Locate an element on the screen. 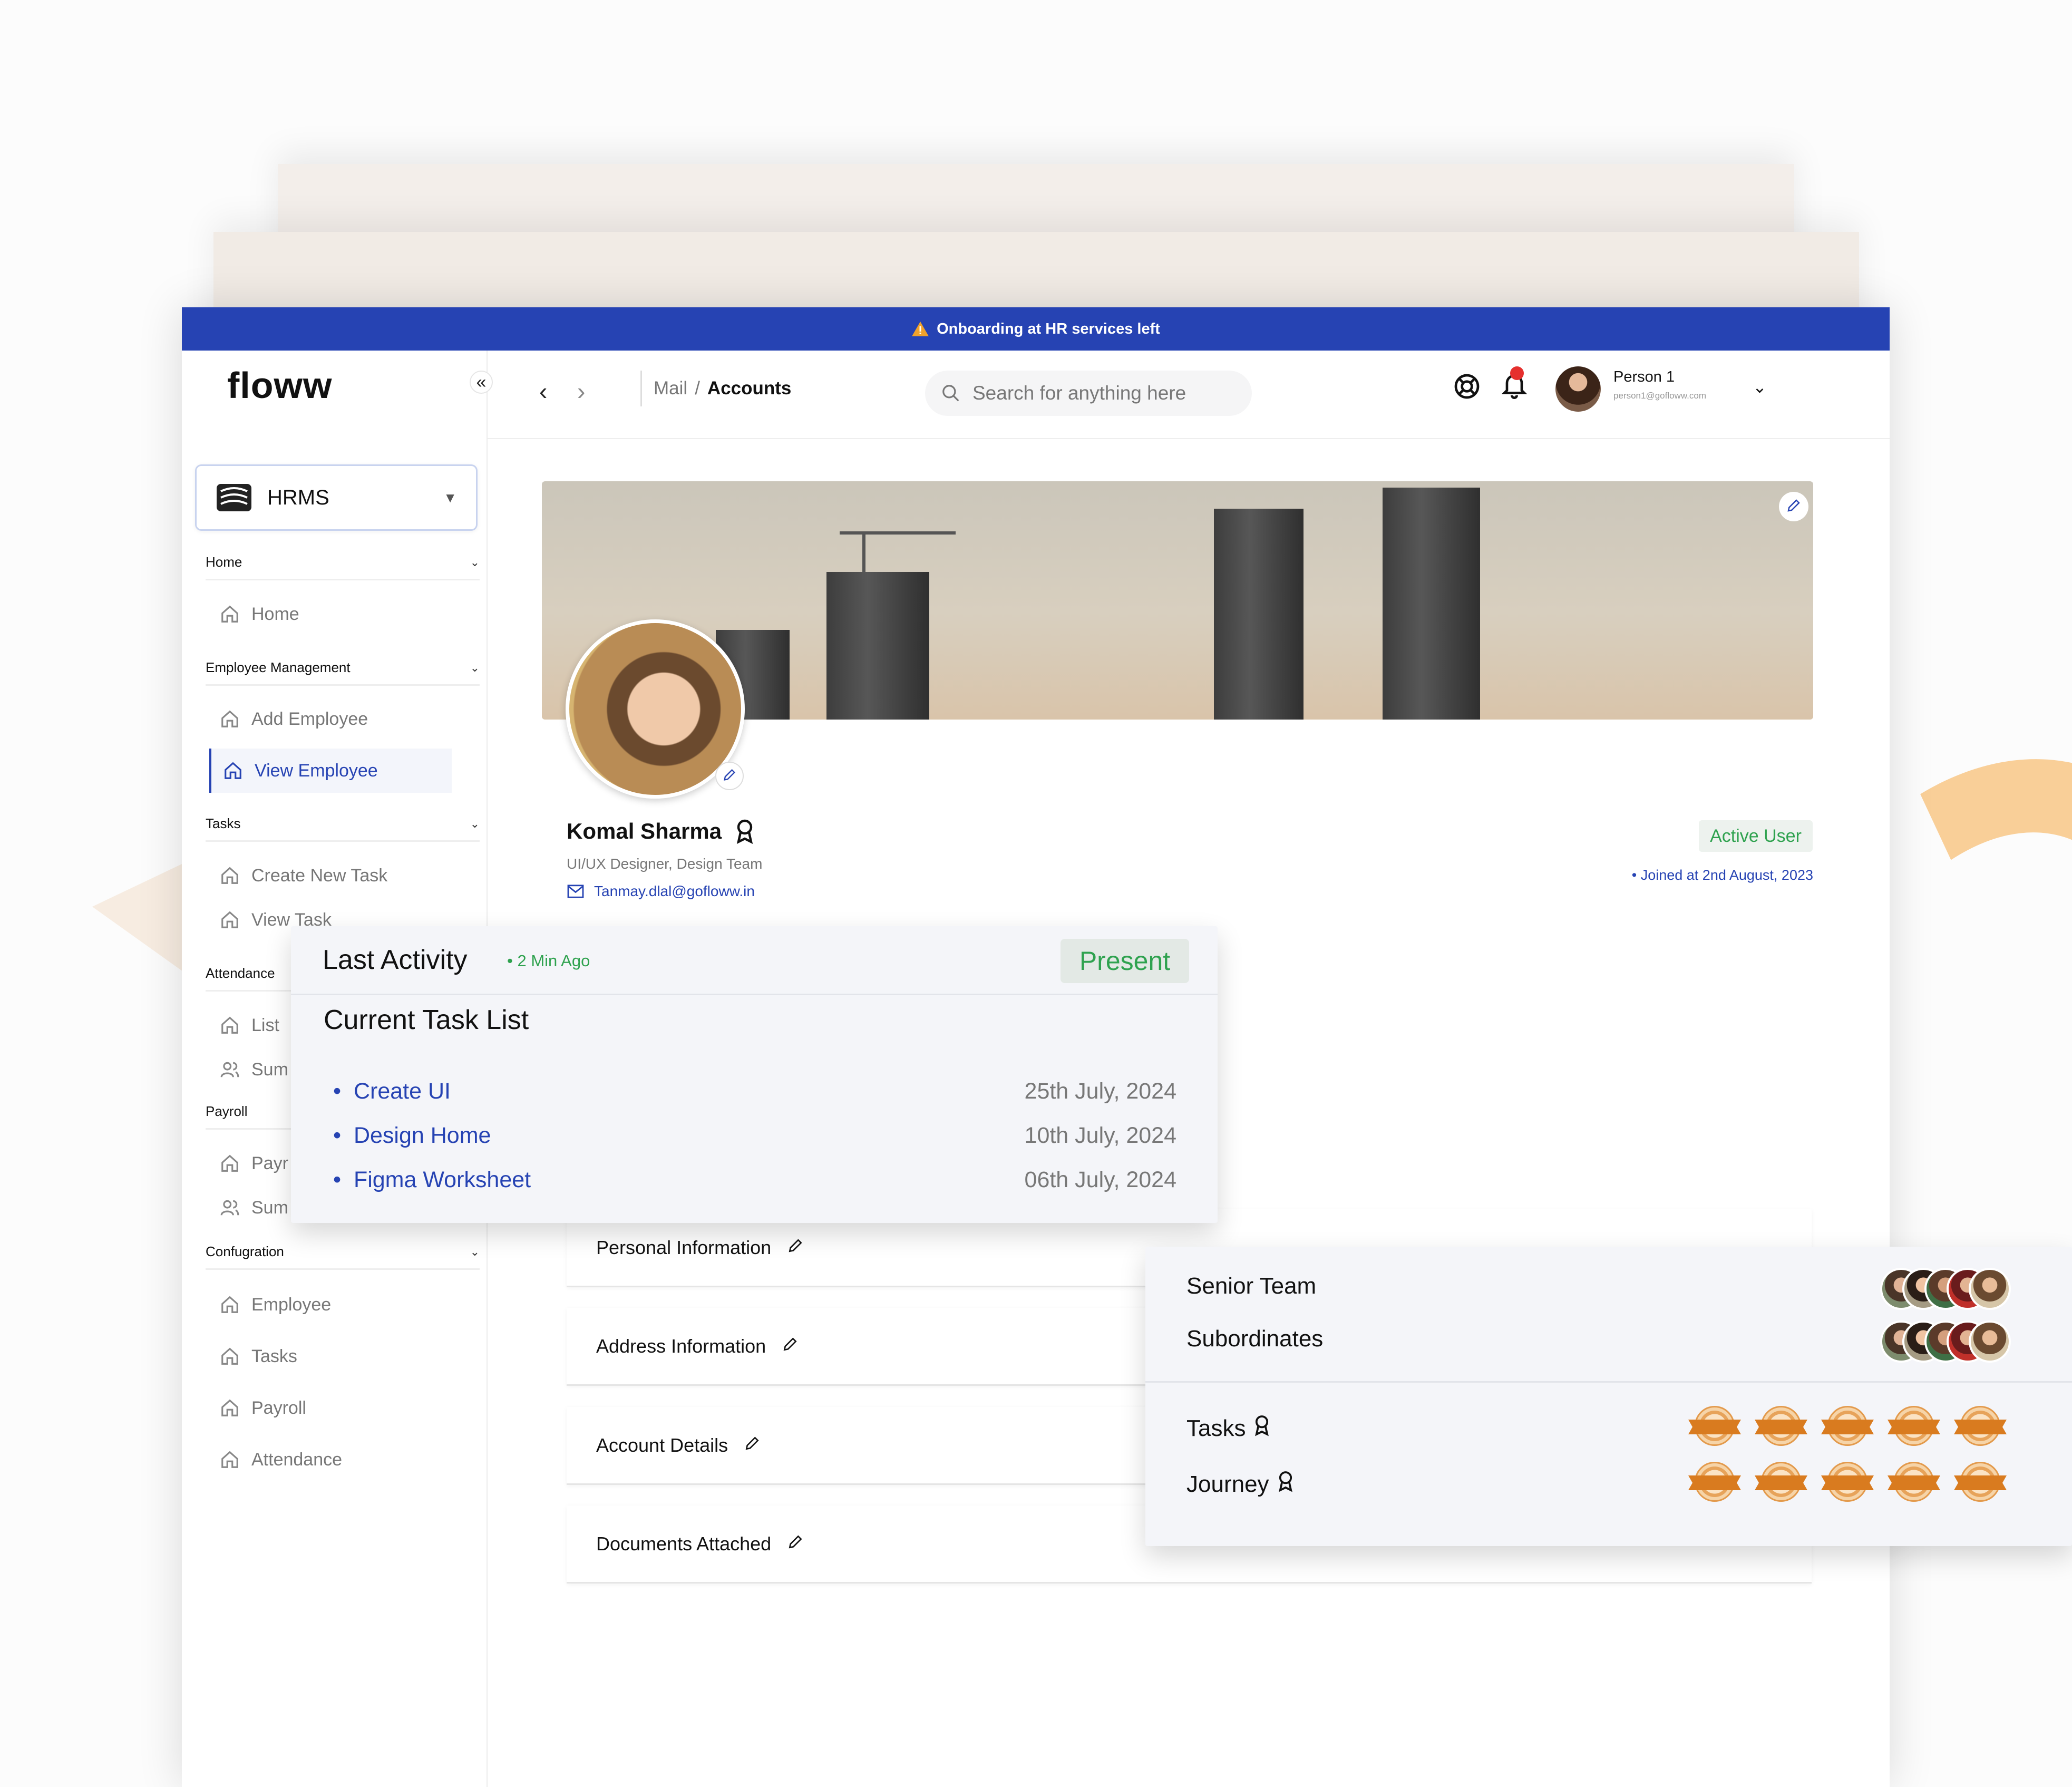  search-icon is located at coordinates (951, 393).